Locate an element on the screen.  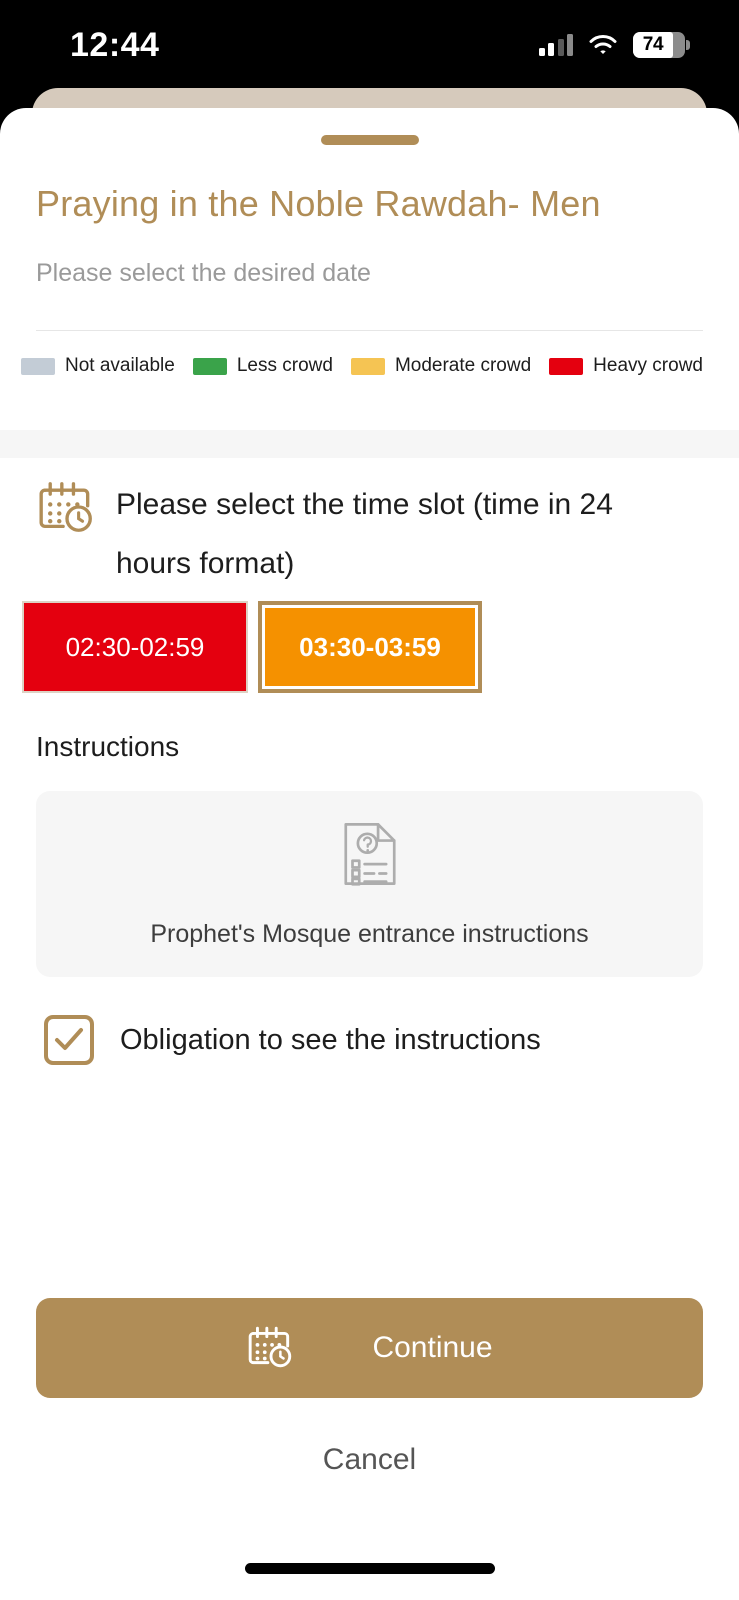
wifi-icon is located at coordinates (603, 45).